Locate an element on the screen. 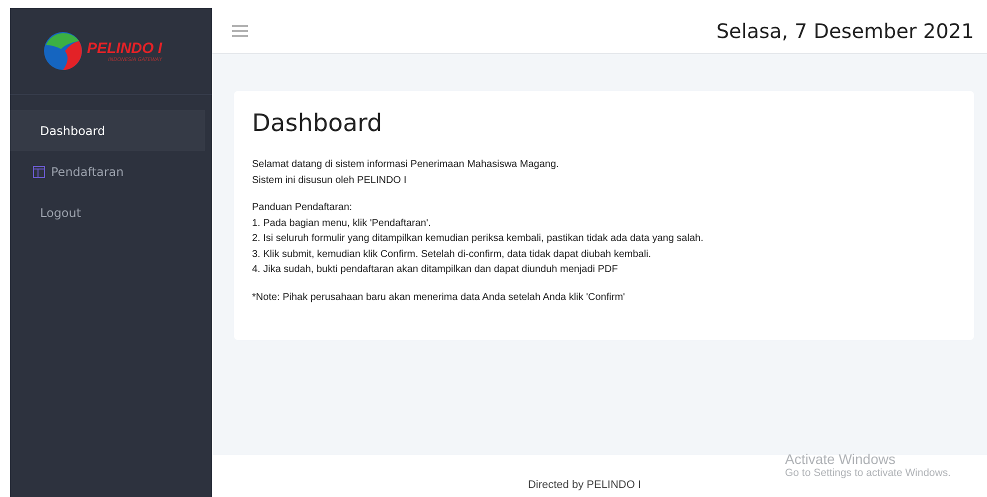 This screenshot has height=497, width=987. body-text: 3. Klik submit, kemudian klik Confirm. Setelah di-confirm, data tidak dapat diubah kembali. is located at coordinates (452, 255).